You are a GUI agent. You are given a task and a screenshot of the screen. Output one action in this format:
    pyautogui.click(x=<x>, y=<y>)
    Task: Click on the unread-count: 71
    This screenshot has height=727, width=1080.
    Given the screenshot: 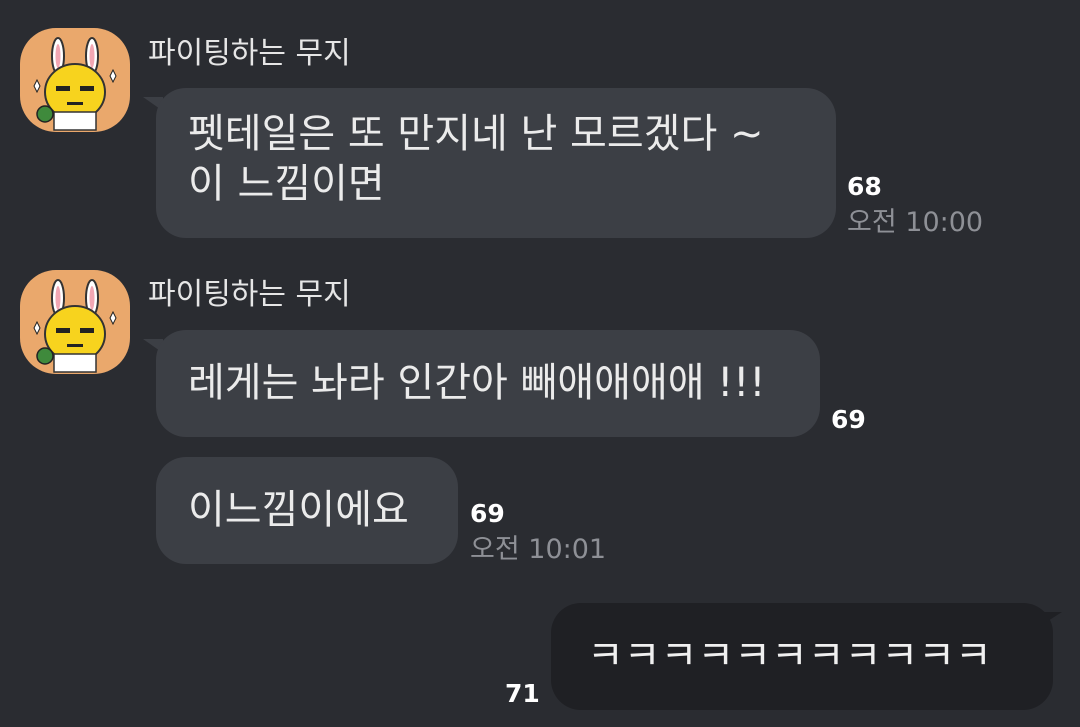 What is the action you would take?
    pyautogui.click(x=522, y=693)
    